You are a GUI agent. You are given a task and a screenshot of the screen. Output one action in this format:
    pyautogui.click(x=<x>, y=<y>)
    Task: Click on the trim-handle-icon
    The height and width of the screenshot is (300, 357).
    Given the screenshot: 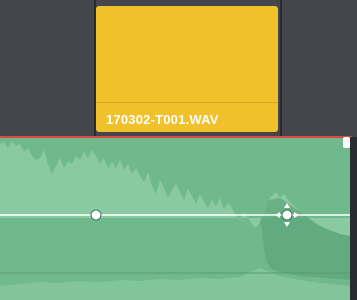 What is the action you would take?
    pyautogui.click(x=346, y=142)
    